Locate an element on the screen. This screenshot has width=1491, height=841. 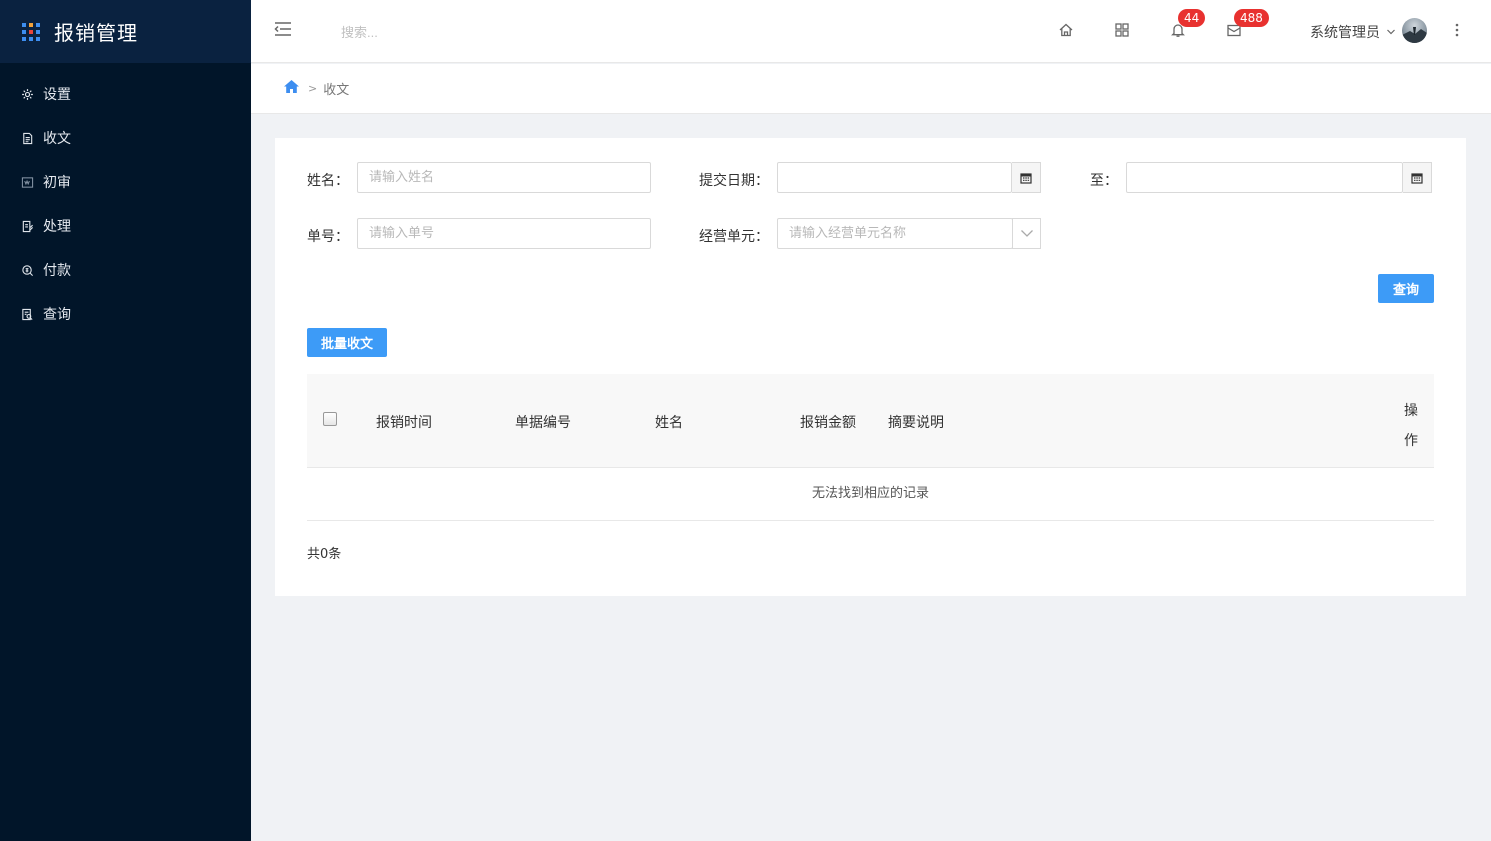
empty-state: 无法找到相应的记录 is located at coordinates (870, 494).